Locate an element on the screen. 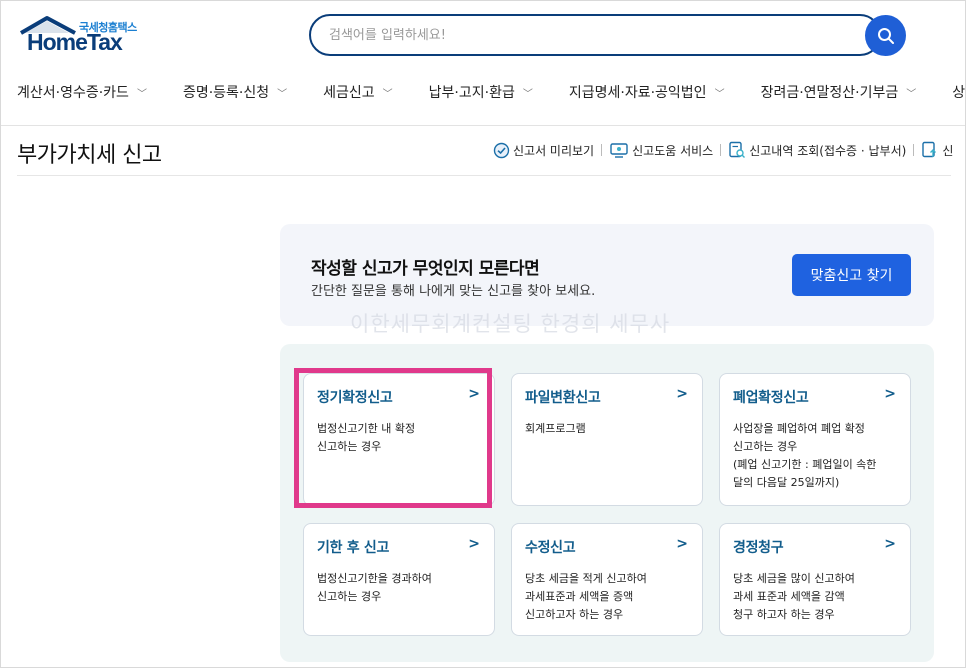  nav-divider is located at coordinates (483, 125).